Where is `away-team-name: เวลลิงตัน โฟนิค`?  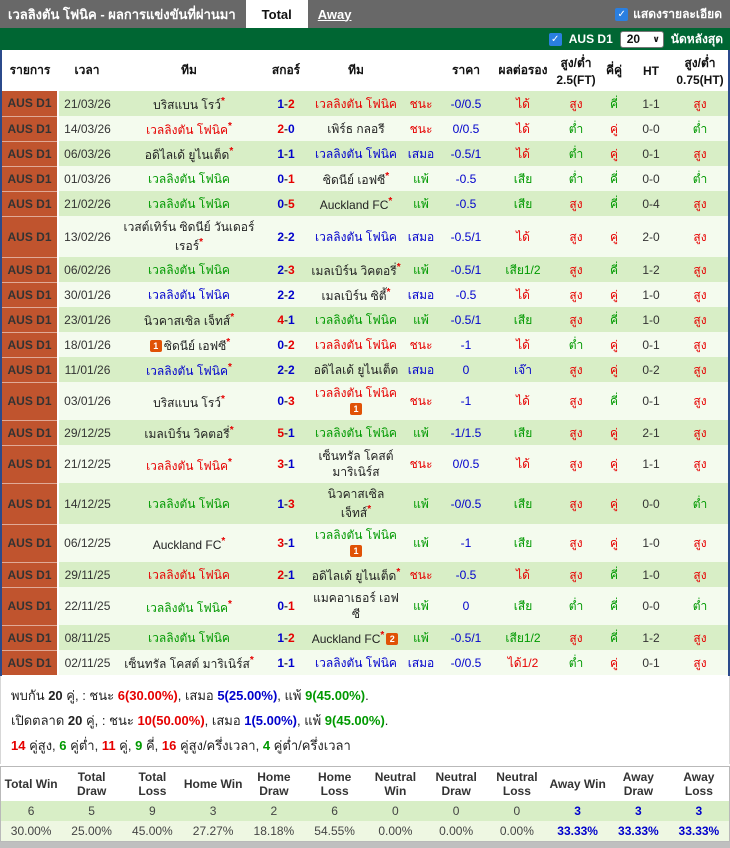 away-team-name: เวลลิงตัน โฟนิค is located at coordinates (356, 236).